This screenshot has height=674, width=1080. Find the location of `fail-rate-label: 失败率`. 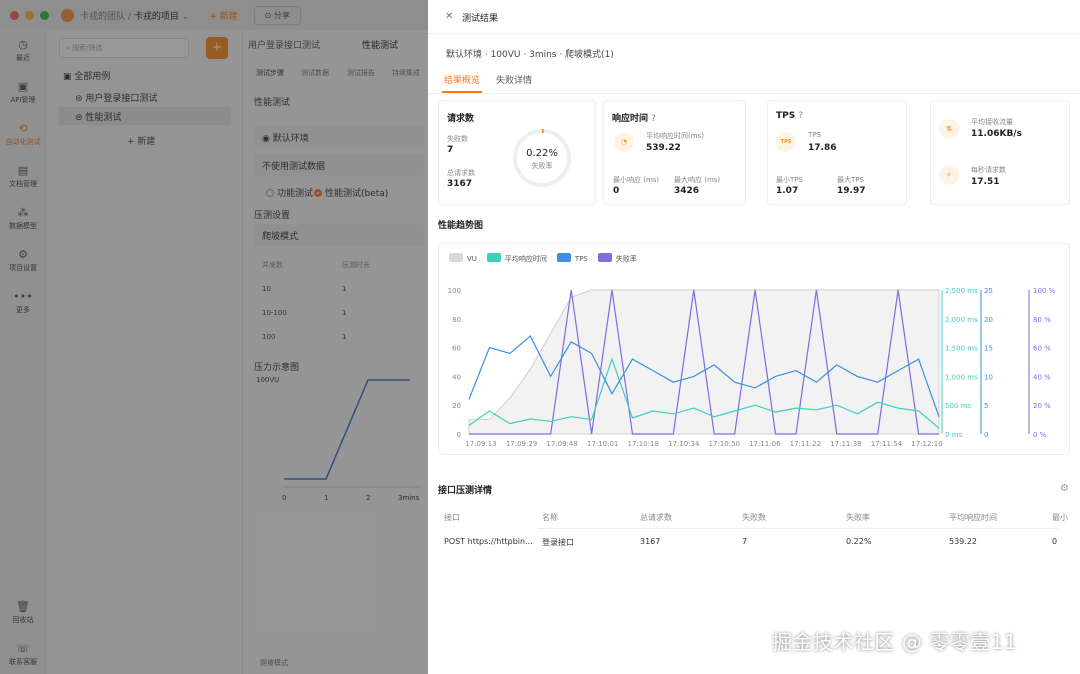

fail-rate-label: 失败率 is located at coordinates (542, 166).